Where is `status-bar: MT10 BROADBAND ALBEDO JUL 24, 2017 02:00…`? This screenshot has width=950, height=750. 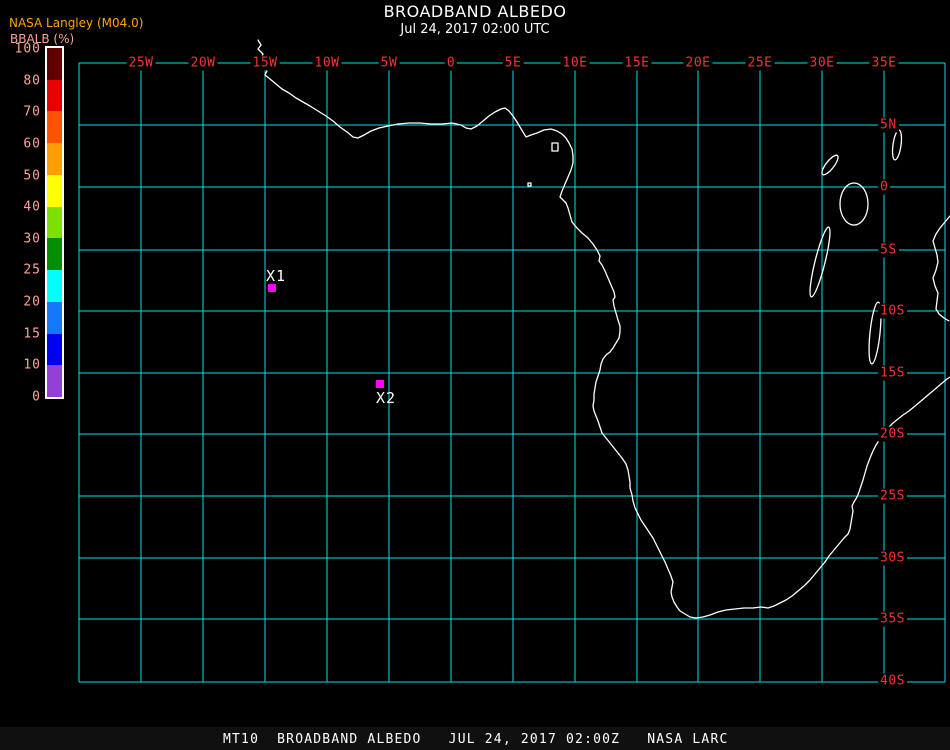 status-bar: MT10 BROADBAND ALBEDO JUL 24, 2017 02:00… is located at coordinates (475, 738).